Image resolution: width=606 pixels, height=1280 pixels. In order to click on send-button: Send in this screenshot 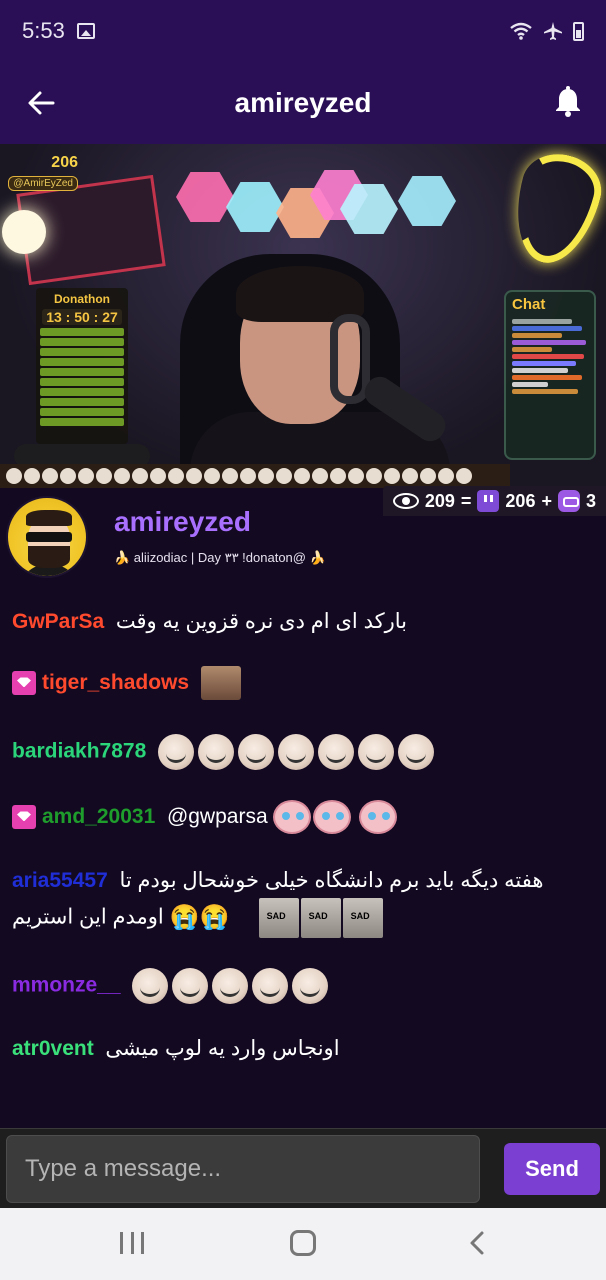, I will do `click(552, 1169)`.